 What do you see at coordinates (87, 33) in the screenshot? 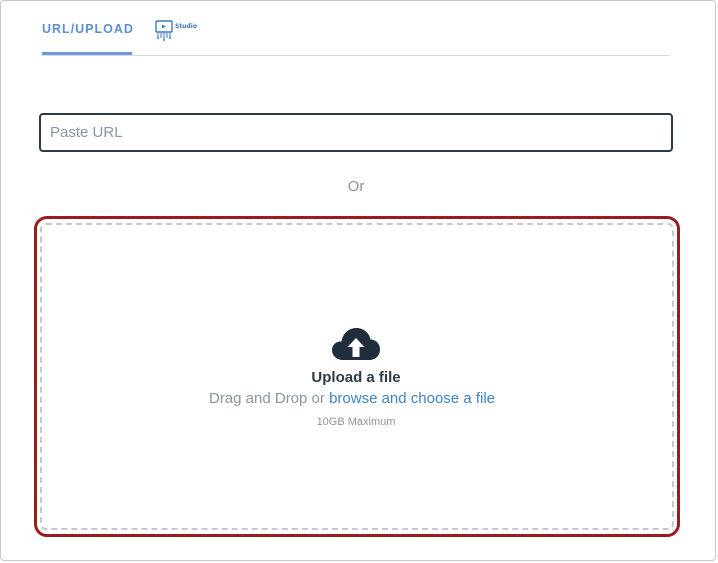
I see `tab-url-upload: URL/UPLOAD` at bounding box center [87, 33].